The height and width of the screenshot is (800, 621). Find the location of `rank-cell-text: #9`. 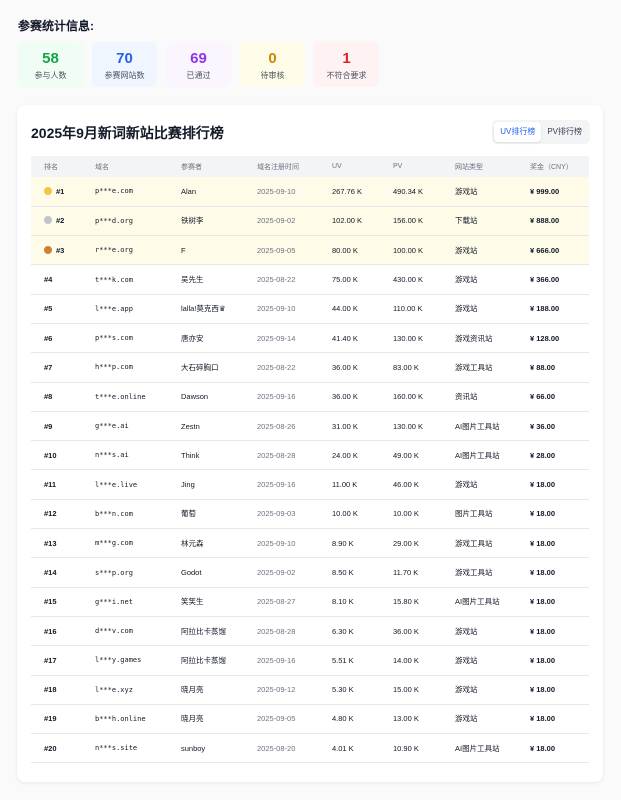

rank-cell-text: #9 is located at coordinates (48, 426).